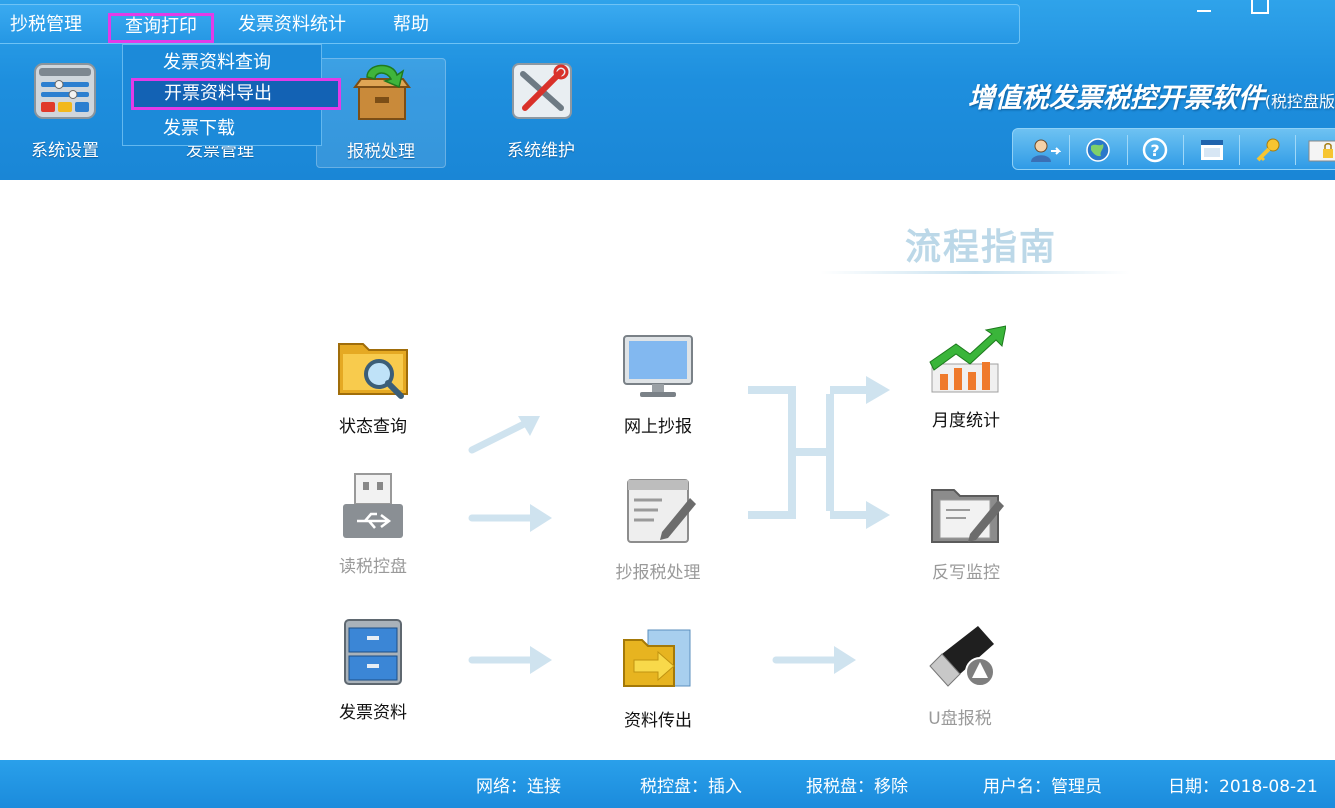 The height and width of the screenshot is (808, 1335). Describe the element at coordinates (381, 152) in the screenshot. I see `toolbar-label: 报税处理` at that location.